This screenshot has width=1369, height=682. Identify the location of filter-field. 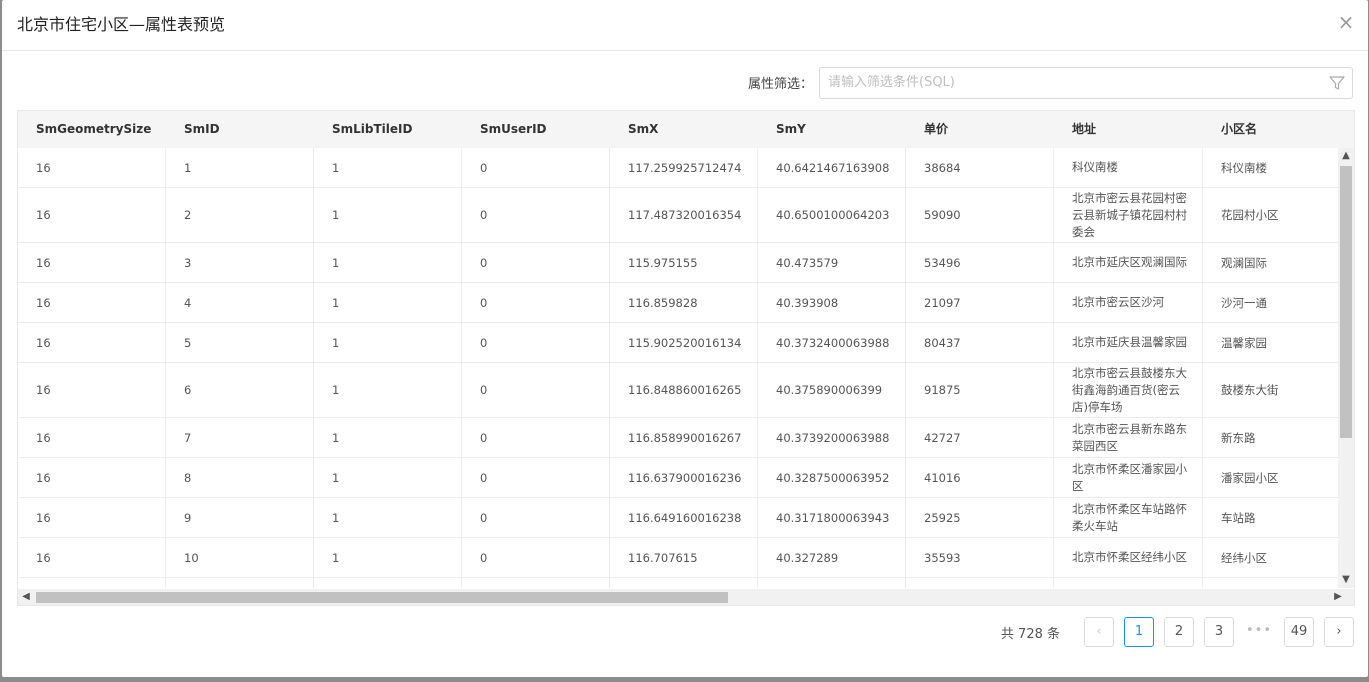
(1086, 83).